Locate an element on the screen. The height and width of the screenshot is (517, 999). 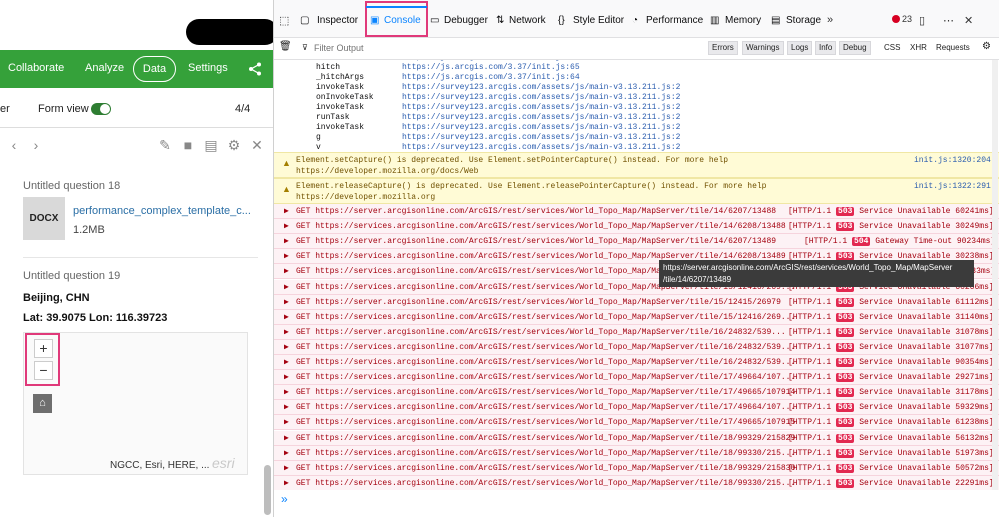
print-icon: ▤ is located at coordinates (211, 145).